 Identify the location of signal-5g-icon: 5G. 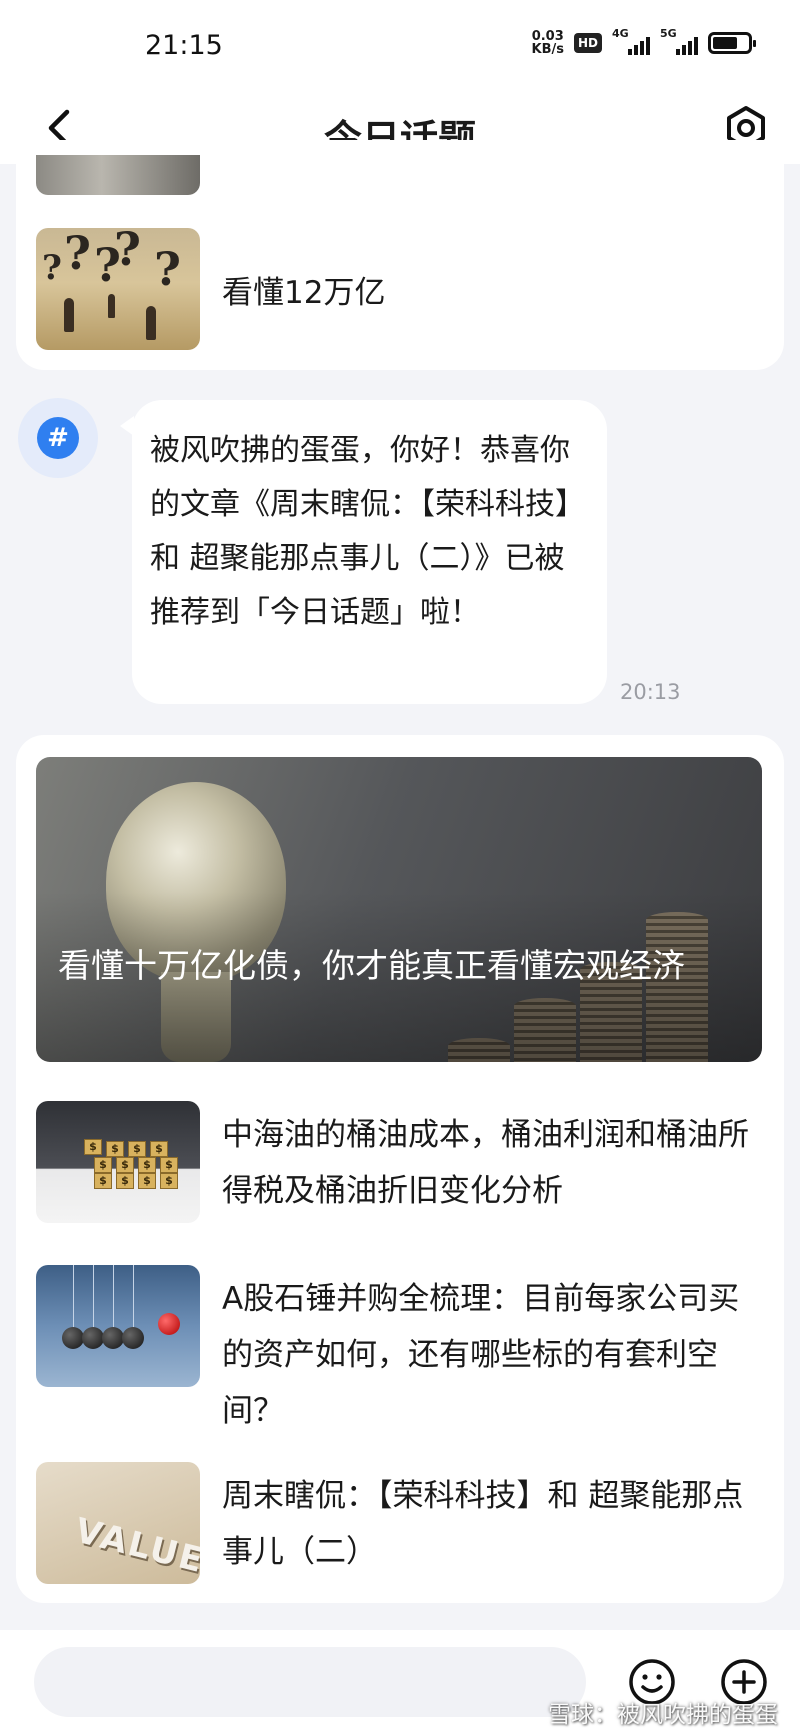
(679, 41).